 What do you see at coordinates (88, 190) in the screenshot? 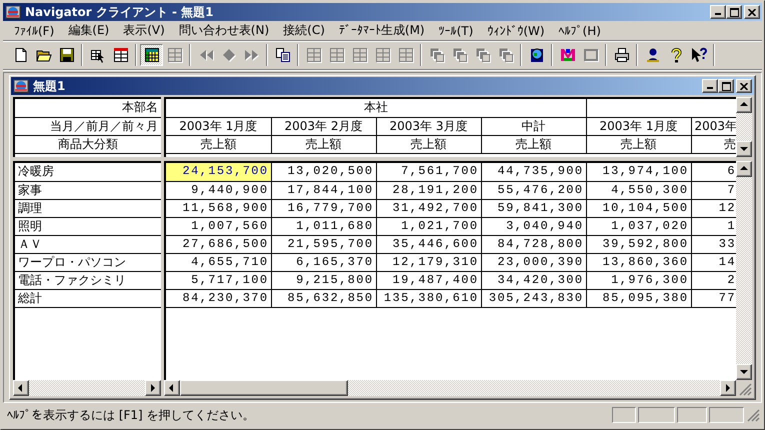
I see `row-header: 家事` at bounding box center [88, 190].